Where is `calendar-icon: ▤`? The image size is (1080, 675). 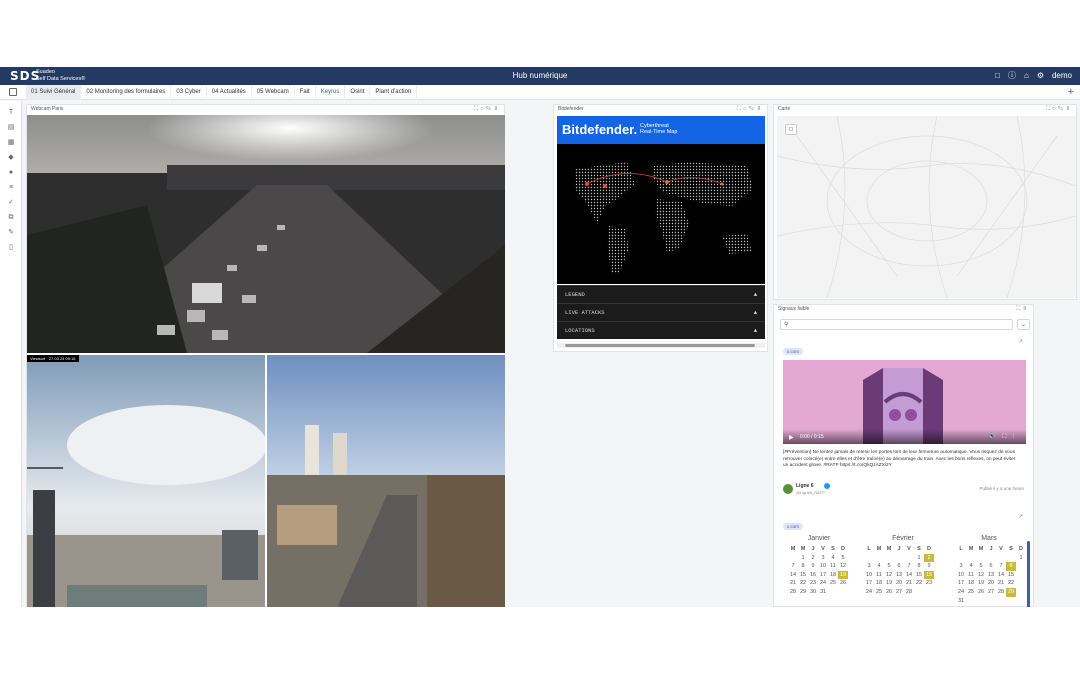
calendar-icon: ▤ is located at coordinates (11, 128).